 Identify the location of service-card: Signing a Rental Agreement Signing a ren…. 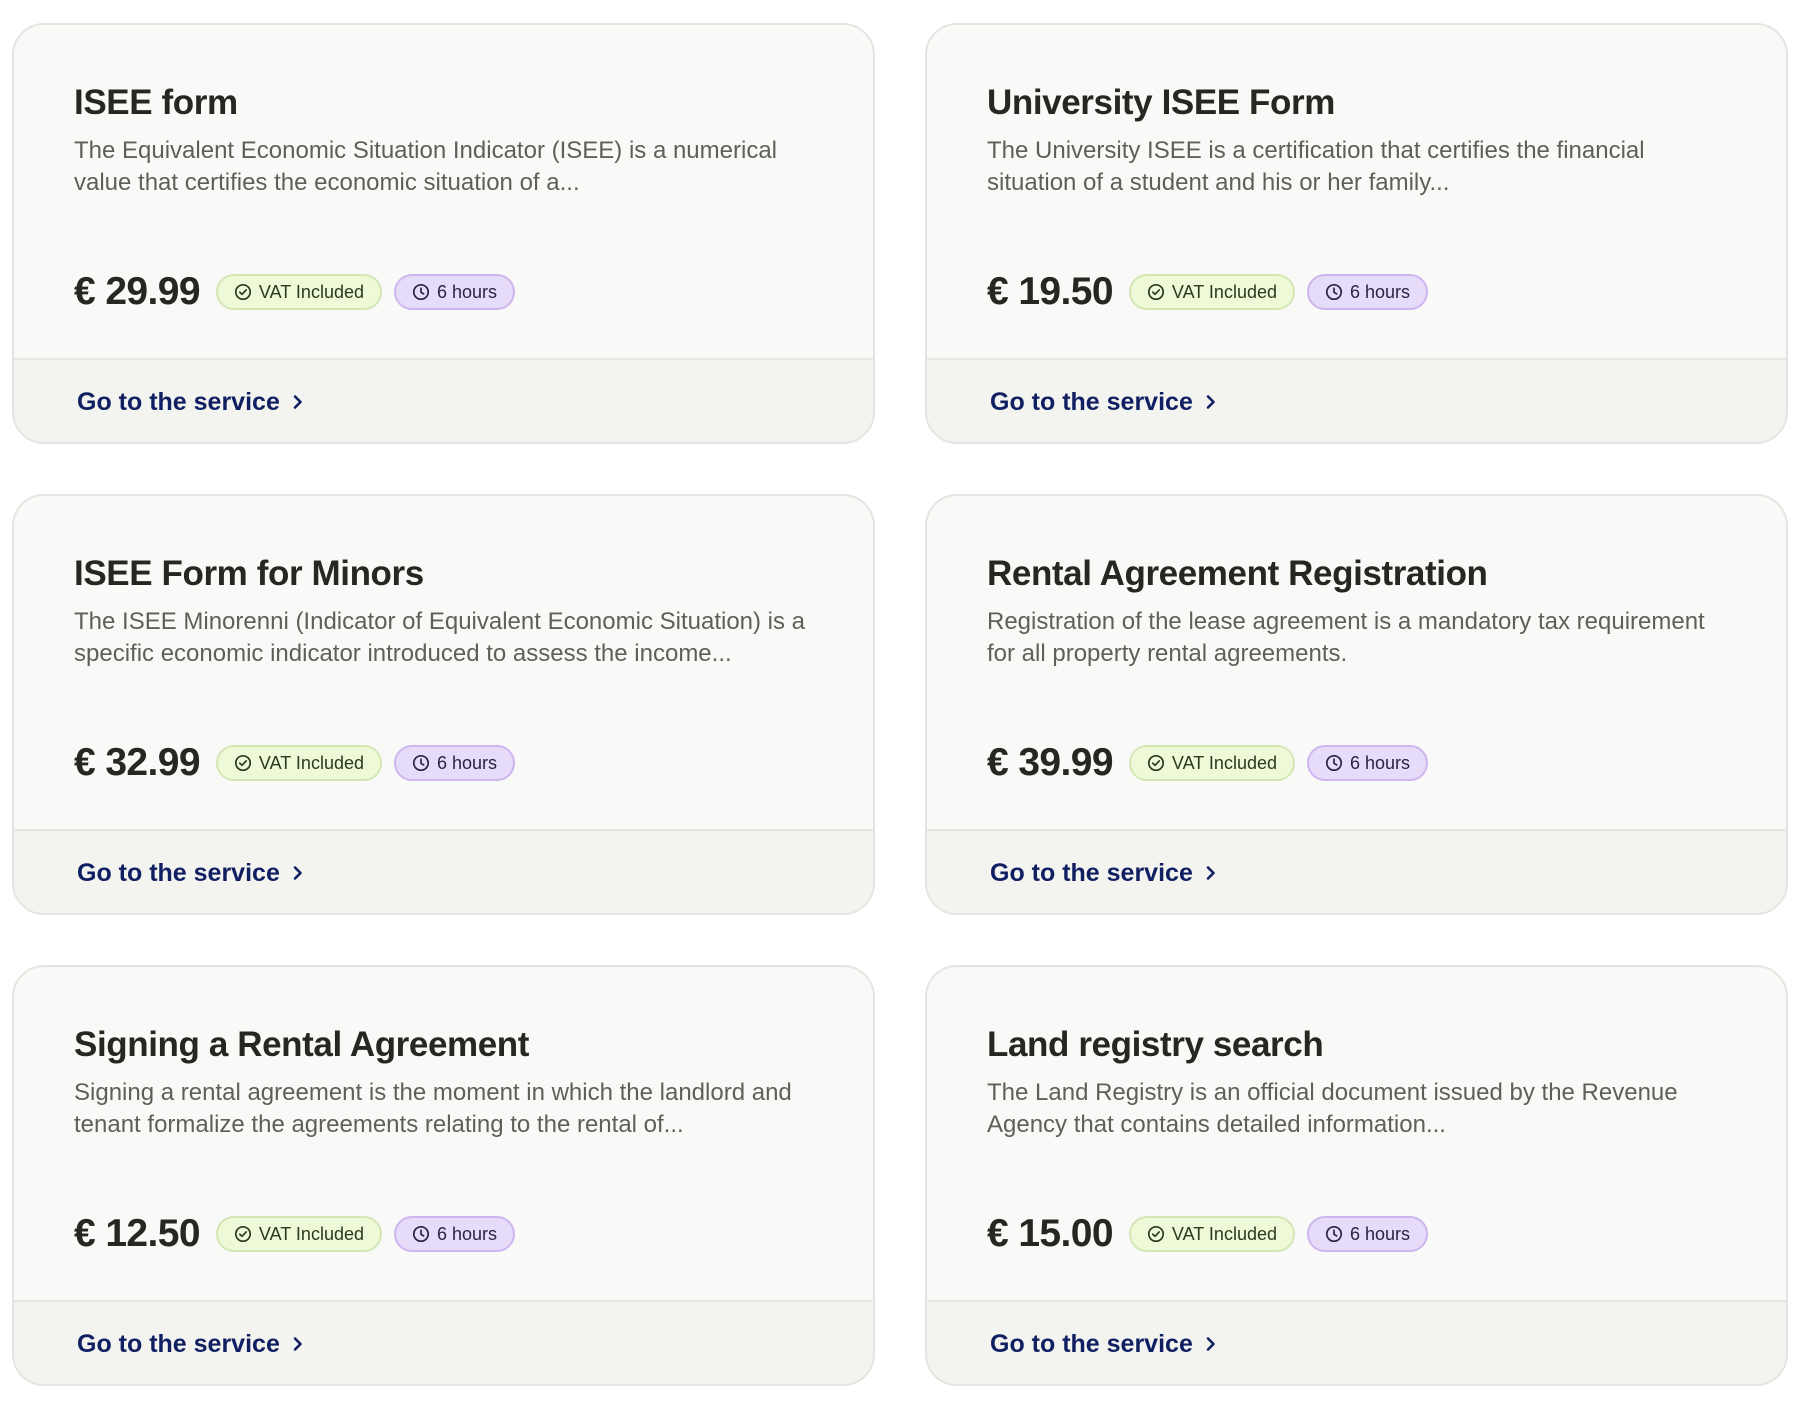
(443, 1175).